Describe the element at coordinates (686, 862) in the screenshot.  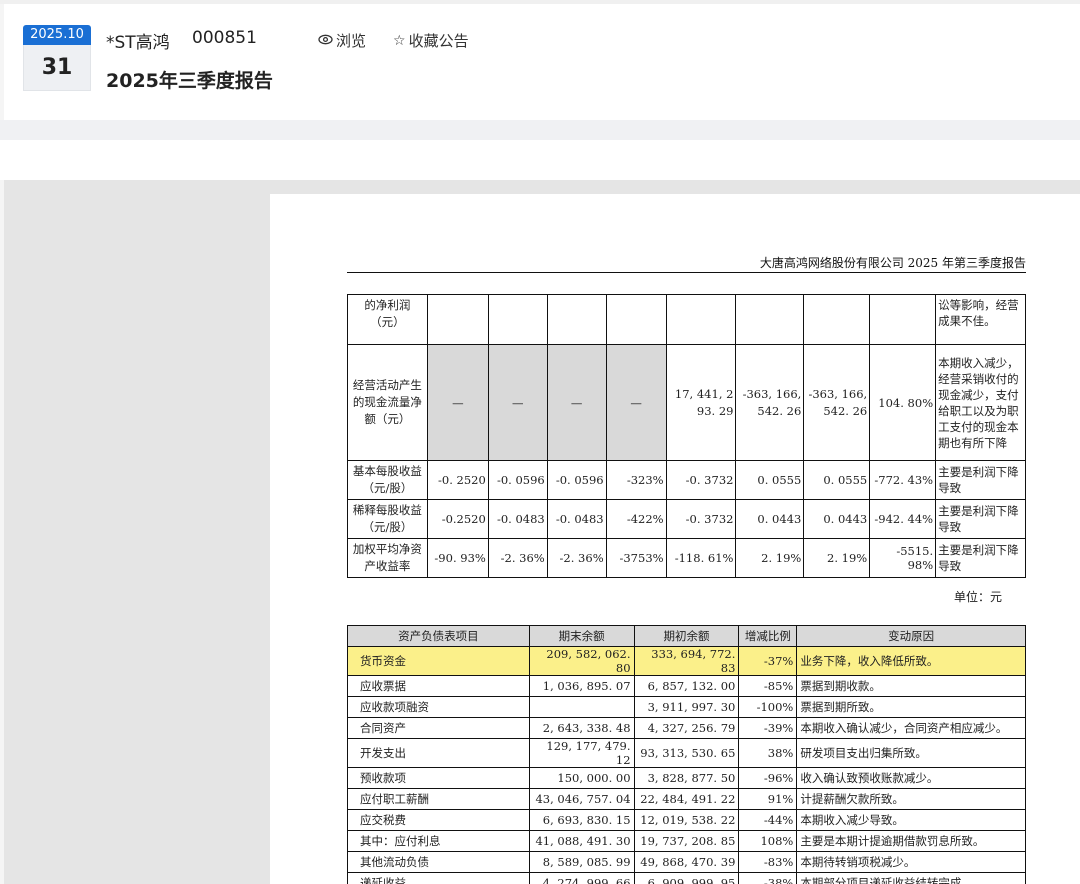
I see `begin-balance-cell: 49, 868, 470. 39` at that location.